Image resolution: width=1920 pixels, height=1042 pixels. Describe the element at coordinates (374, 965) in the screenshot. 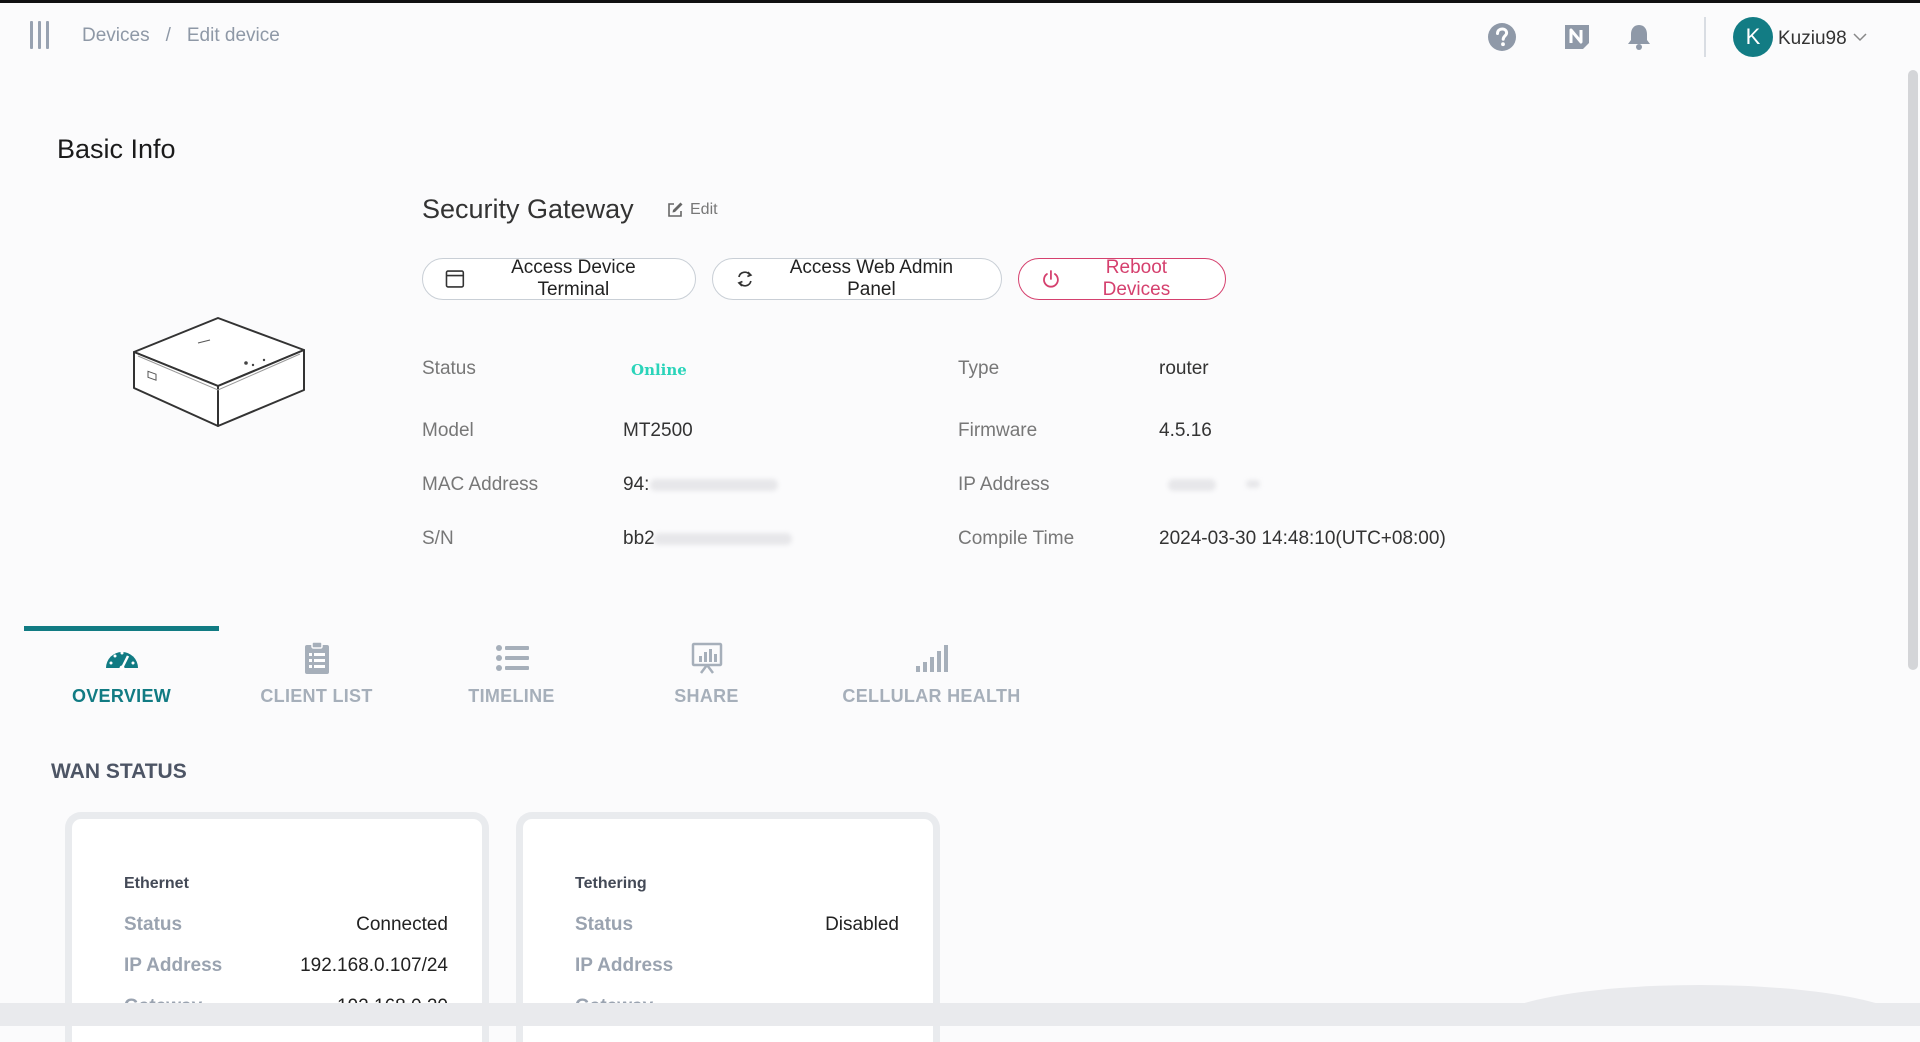

I see `row-value: 192.168.0.107/24` at that location.